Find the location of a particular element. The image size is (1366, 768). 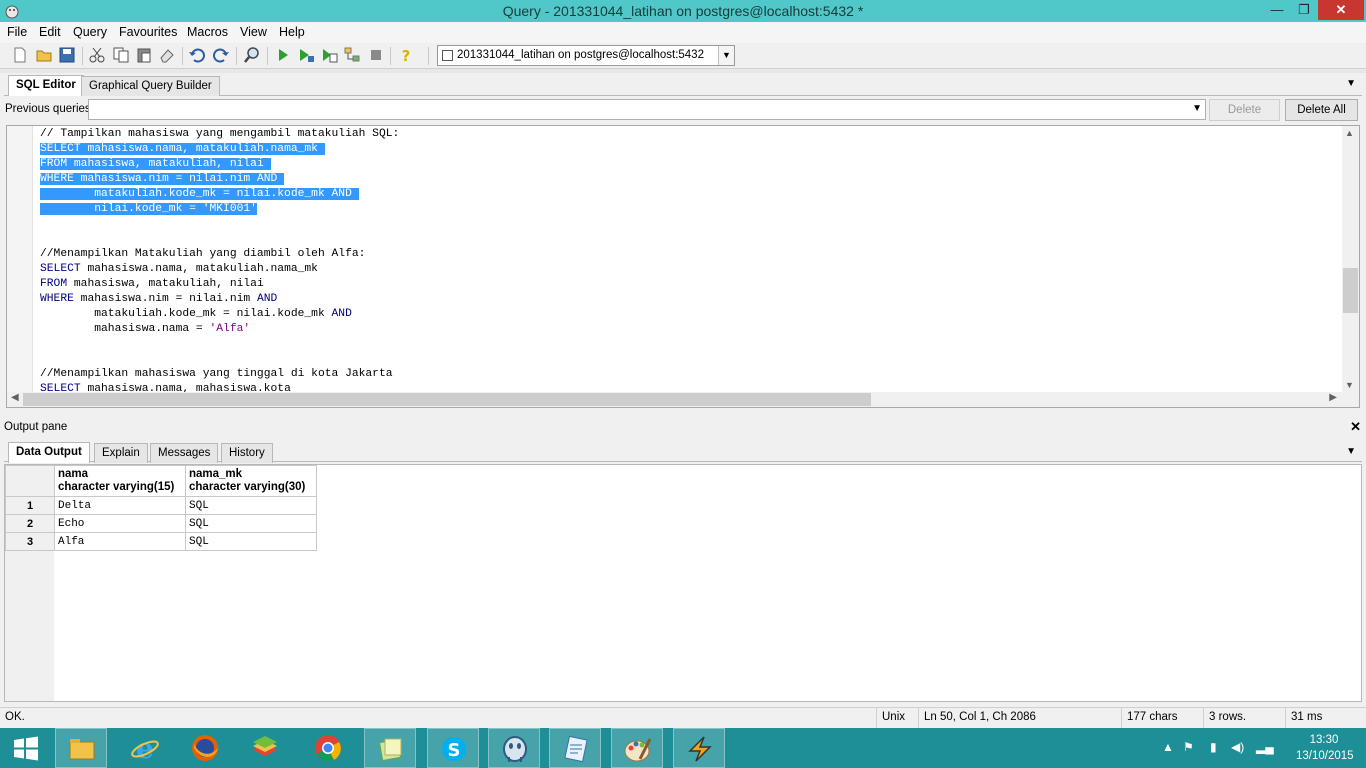

tab-history: History is located at coordinates (247, 453).